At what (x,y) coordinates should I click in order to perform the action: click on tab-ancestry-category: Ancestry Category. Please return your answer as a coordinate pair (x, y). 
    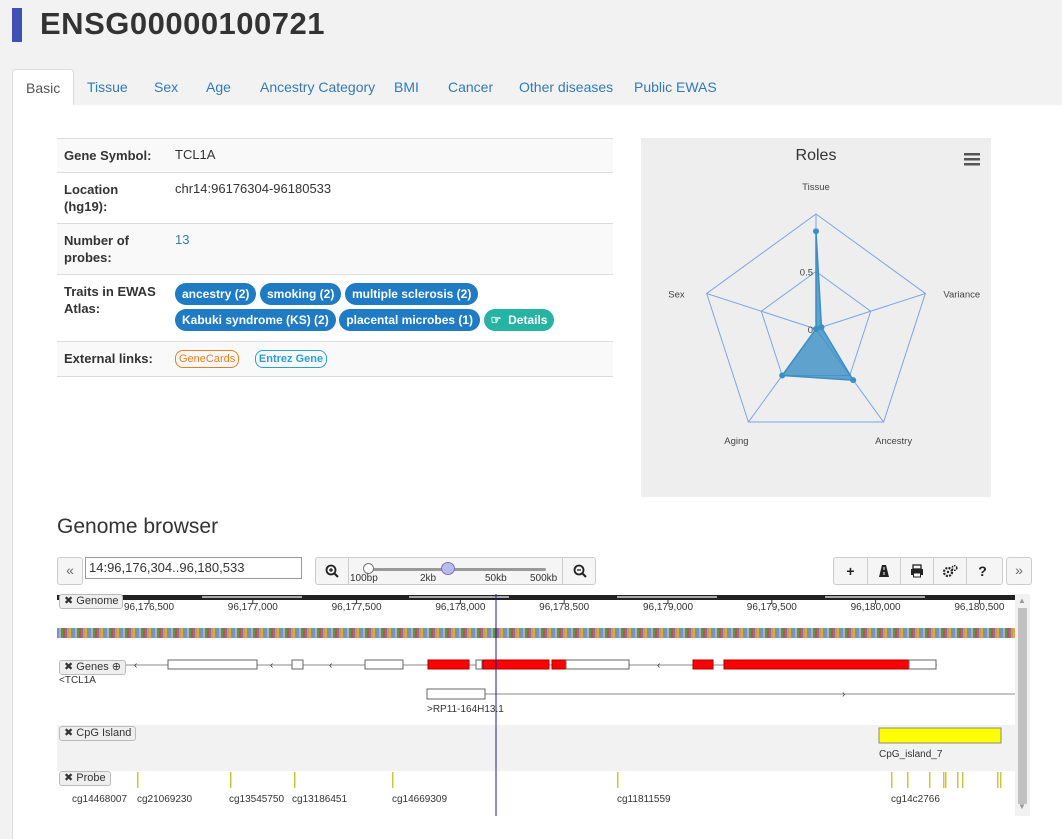
    Looking at the image, I should click on (317, 87).